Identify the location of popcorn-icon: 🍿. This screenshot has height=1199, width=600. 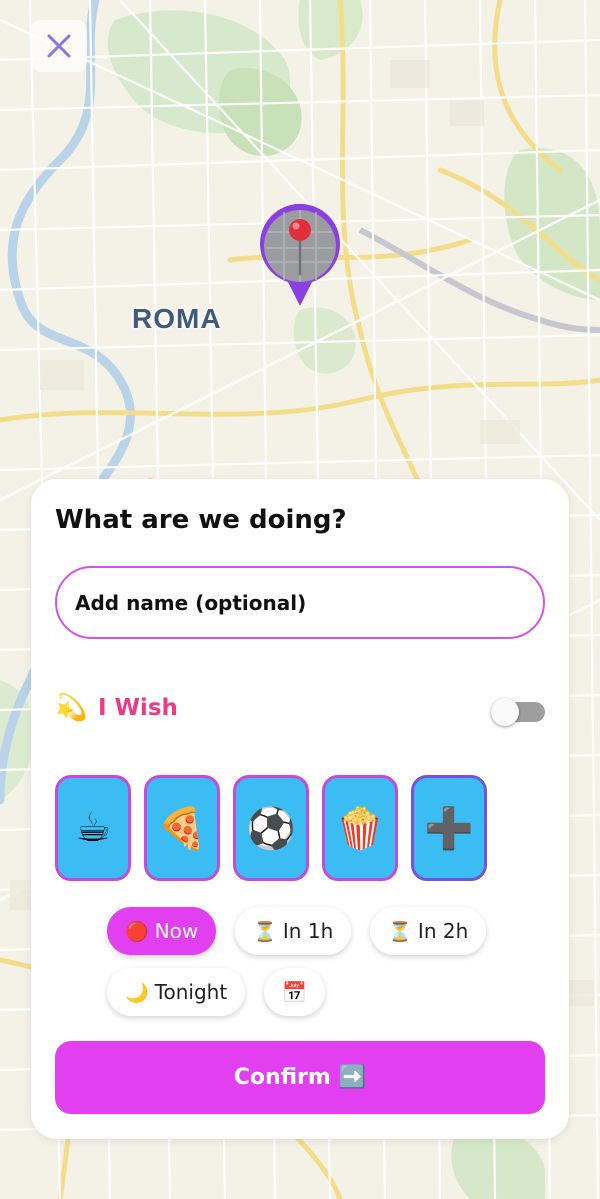
(360, 828).